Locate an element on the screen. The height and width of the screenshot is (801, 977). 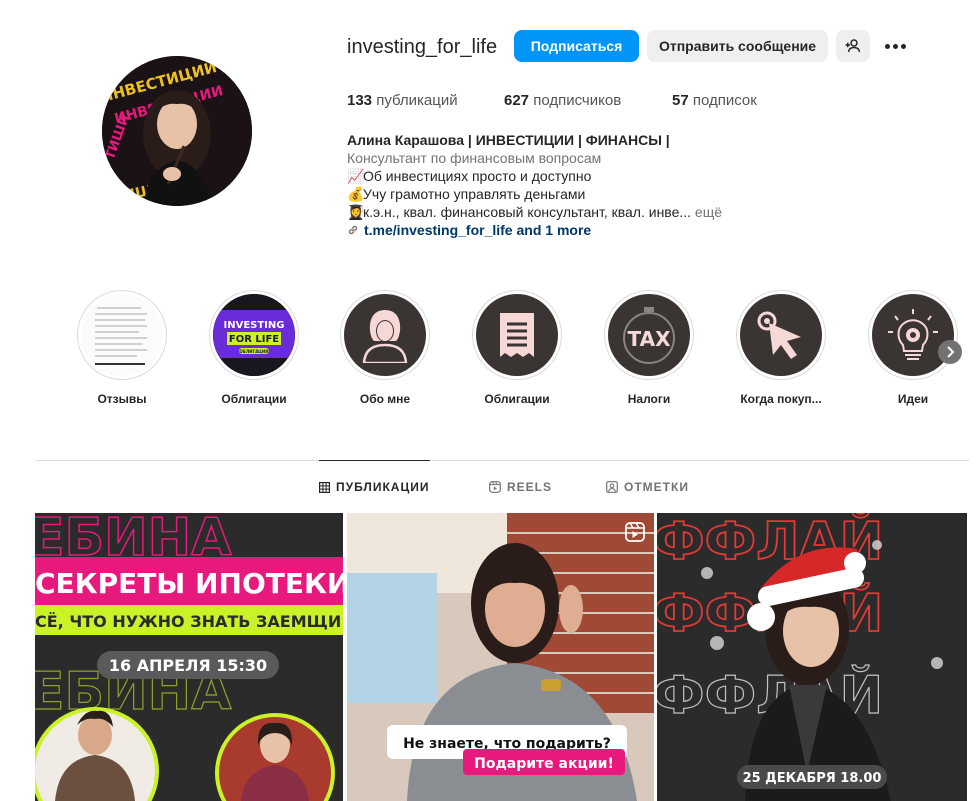
chevron-right-icon is located at coordinates (951, 352).